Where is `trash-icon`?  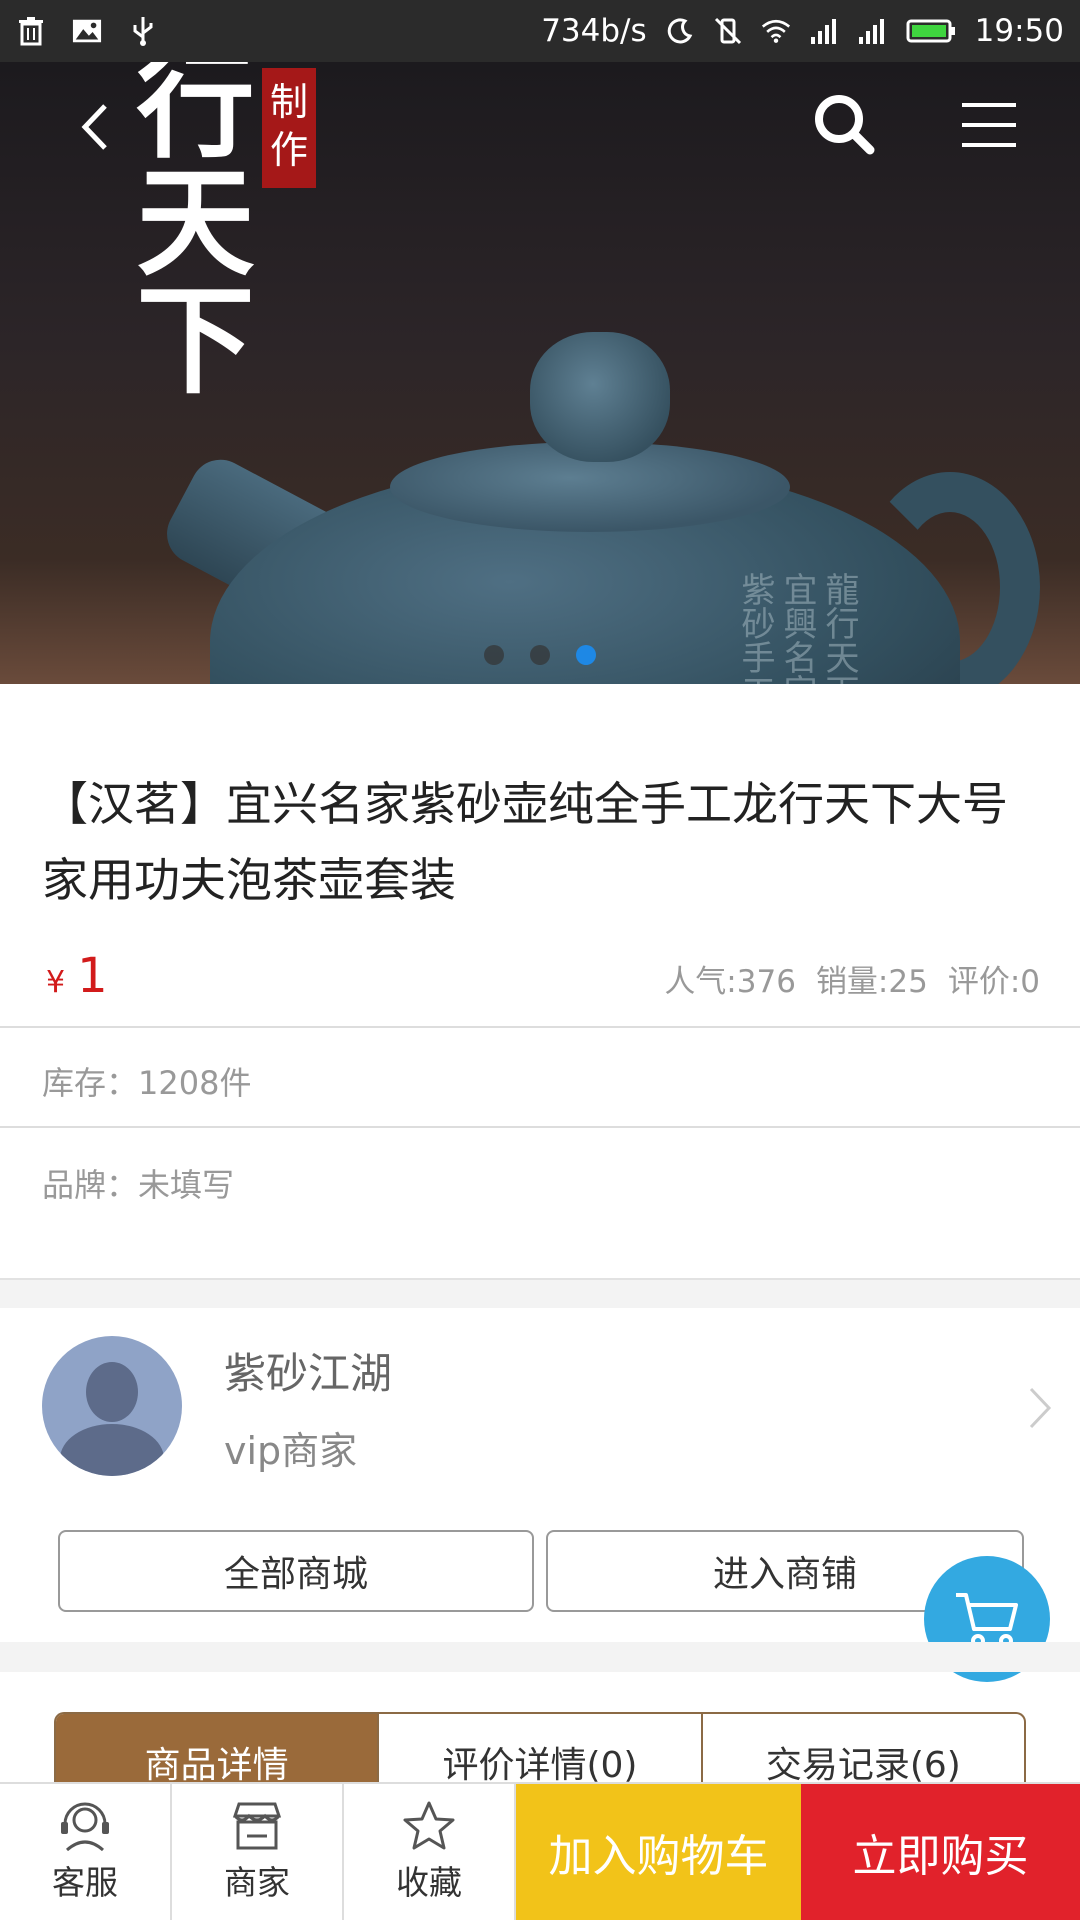 trash-icon is located at coordinates (31, 31).